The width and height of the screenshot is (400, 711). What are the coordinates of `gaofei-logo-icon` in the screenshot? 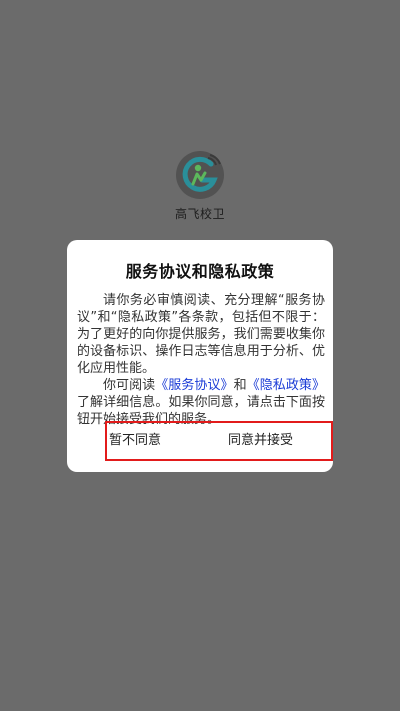 It's located at (200, 175).